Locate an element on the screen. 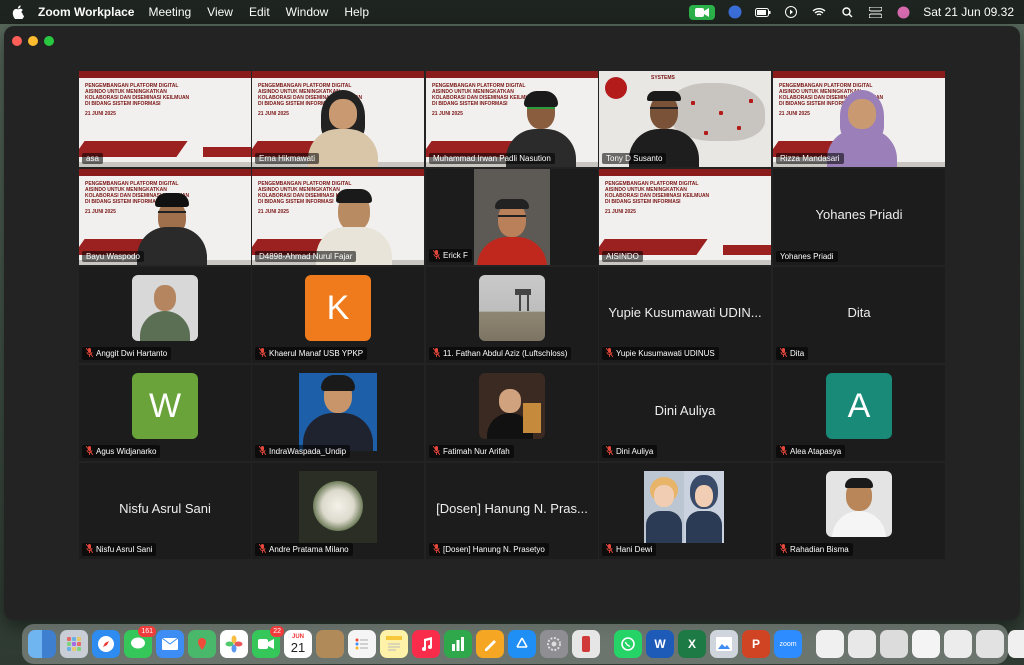 The height and width of the screenshot is (665, 1024). participant-tile: 11. Fathan Abdul Aziz (Luftschloss) is located at coordinates (512, 315).